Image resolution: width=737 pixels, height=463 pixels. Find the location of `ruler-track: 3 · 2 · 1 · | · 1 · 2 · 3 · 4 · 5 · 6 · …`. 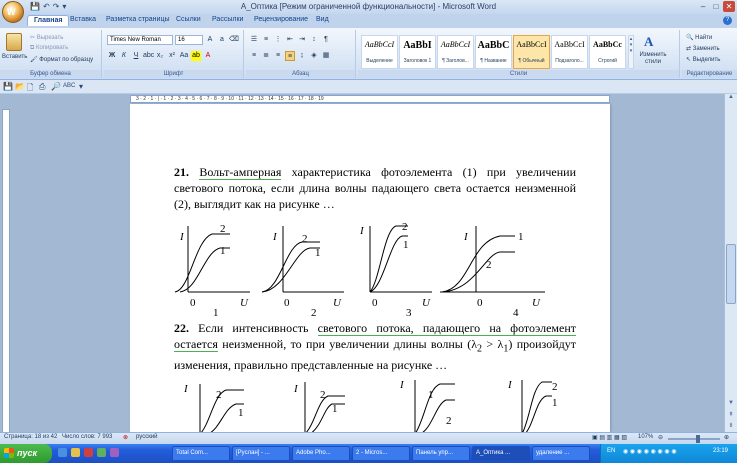

ruler-track: 3 · 2 · 1 · | · 1 · 2 · 3 · 4 · 5 · 6 · … is located at coordinates (370, 99).